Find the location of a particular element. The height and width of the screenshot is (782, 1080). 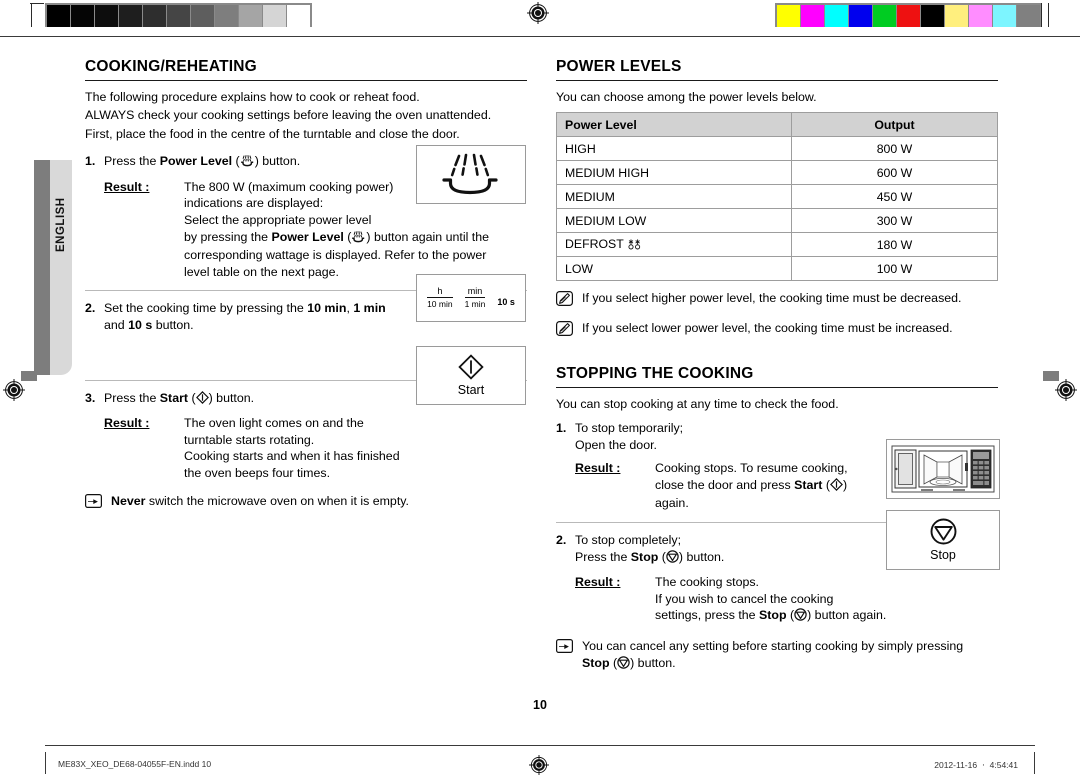

s1-rb: close the door and press is located at coordinates (725, 484).